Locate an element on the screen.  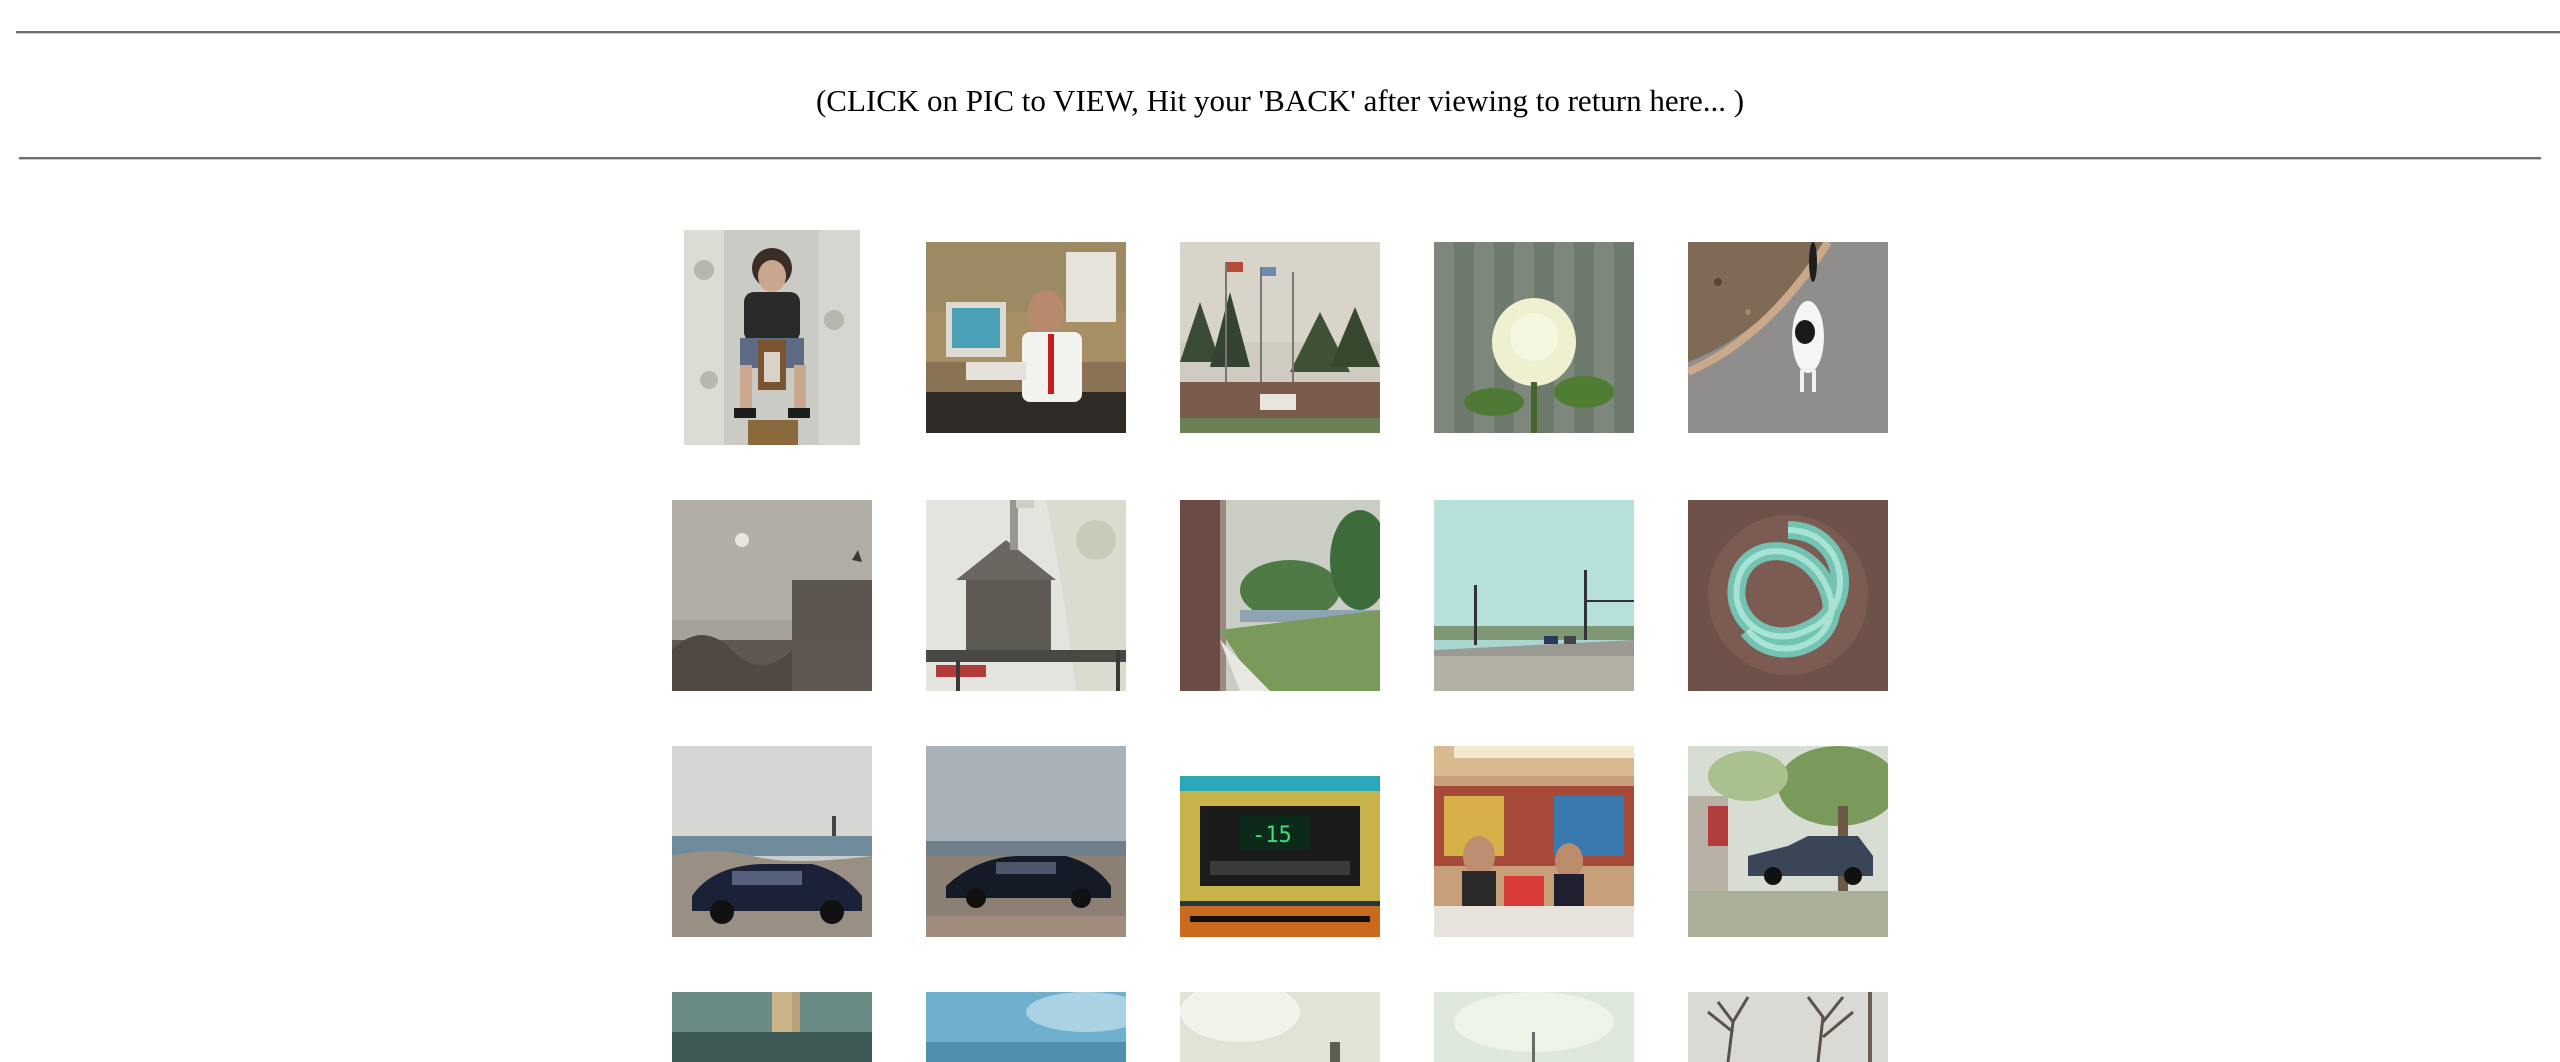
thumbnail-bright-sky is located at coordinates (1280, 1027).